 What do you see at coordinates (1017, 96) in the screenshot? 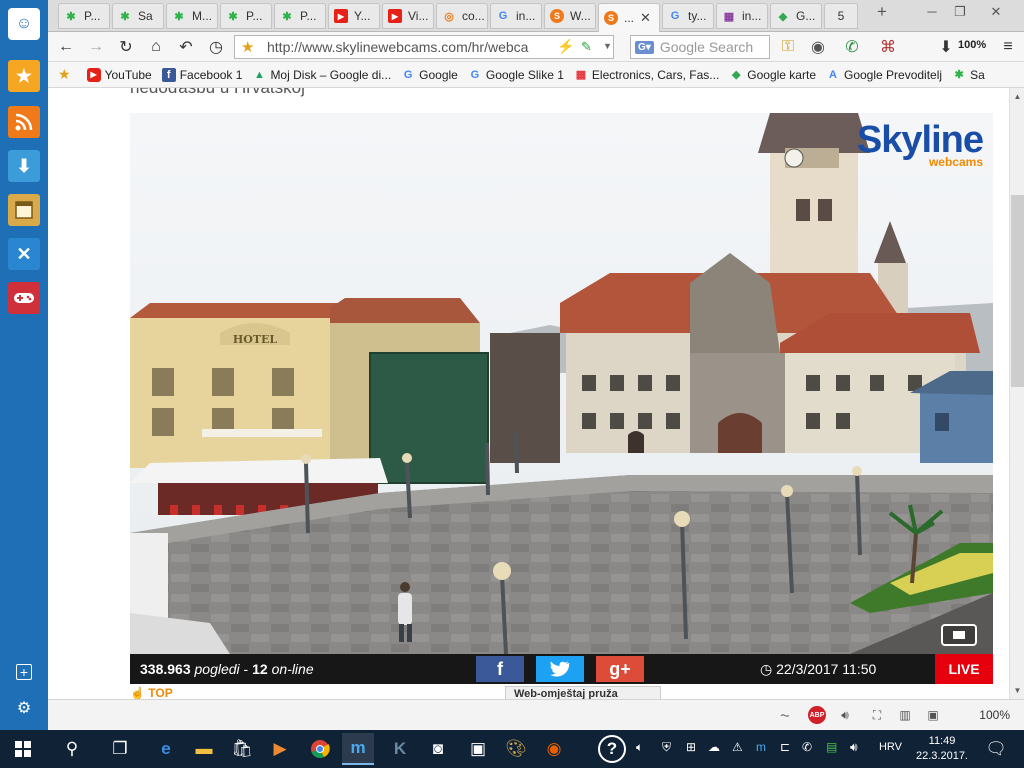
I see `scroll-up-icon: ▲` at bounding box center [1017, 96].